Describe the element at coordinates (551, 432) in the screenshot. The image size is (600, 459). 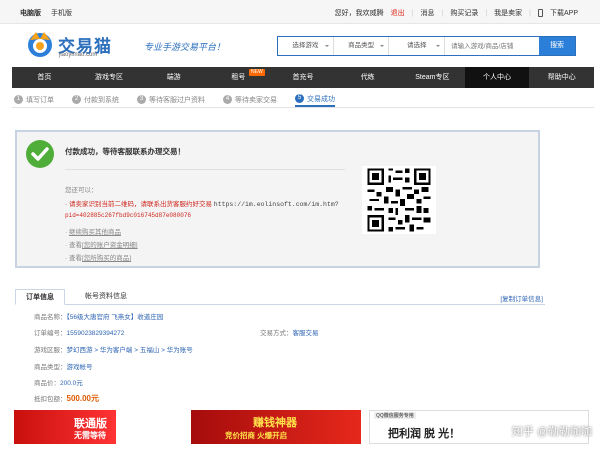
I see `watermark: 知乎 @勒勒咖咖` at that location.